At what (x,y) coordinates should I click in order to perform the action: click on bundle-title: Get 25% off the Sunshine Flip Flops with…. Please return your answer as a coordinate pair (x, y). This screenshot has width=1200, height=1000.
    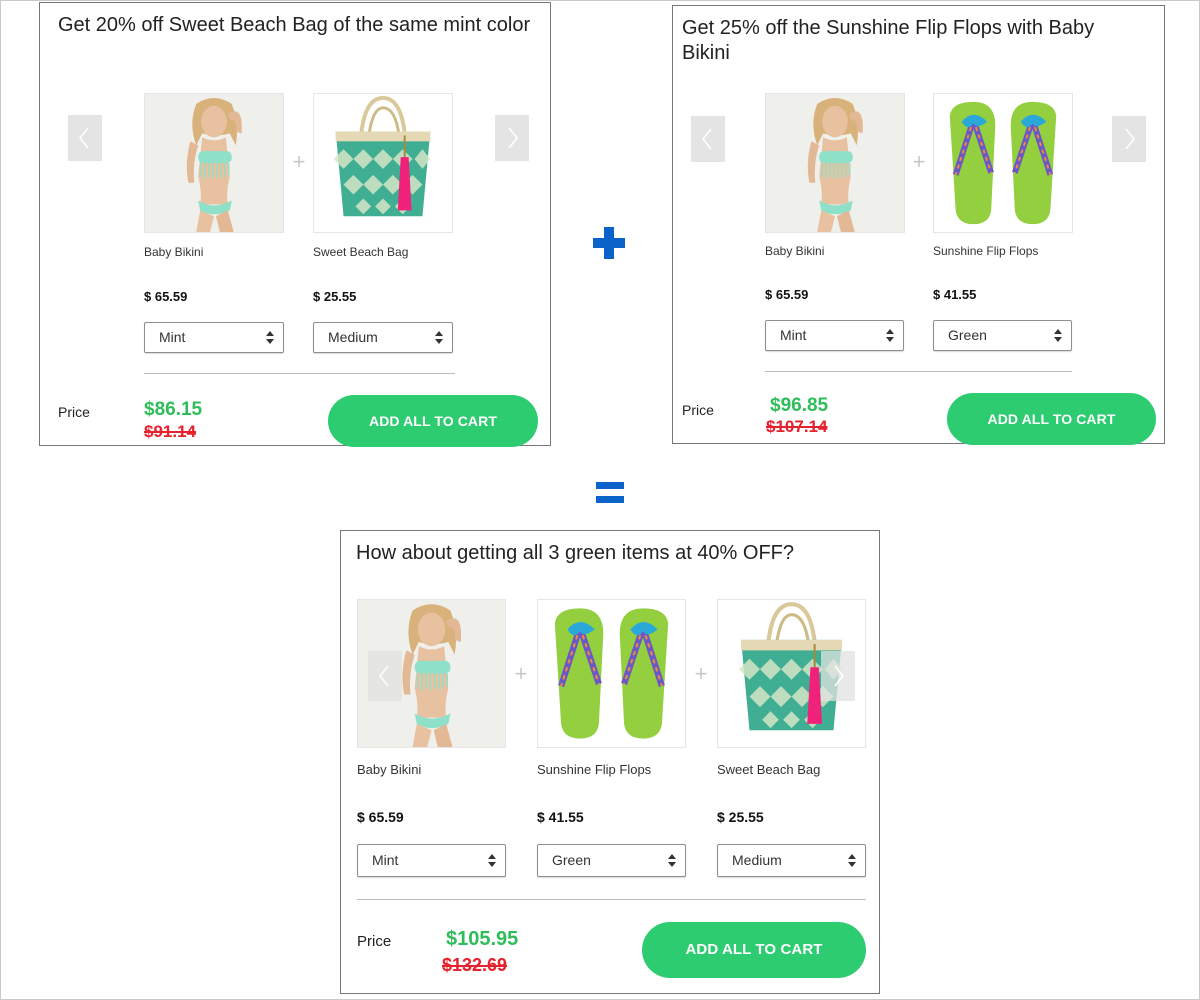
    Looking at the image, I should click on (888, 40).